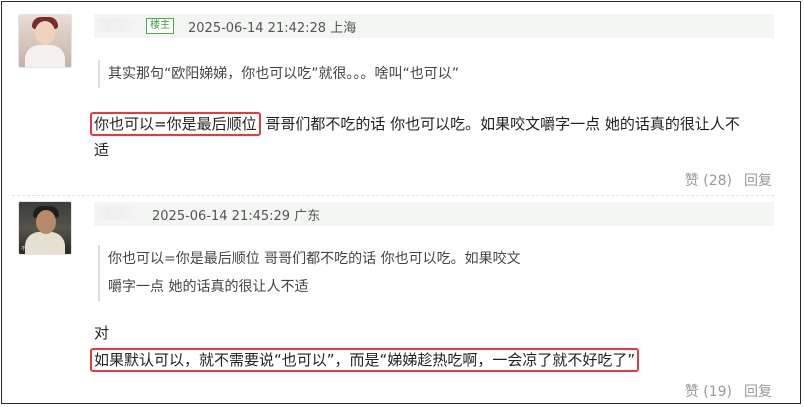 This screenshot has height=407, width=804. I want to click on op-badge: 楼主, so click(160, 26).